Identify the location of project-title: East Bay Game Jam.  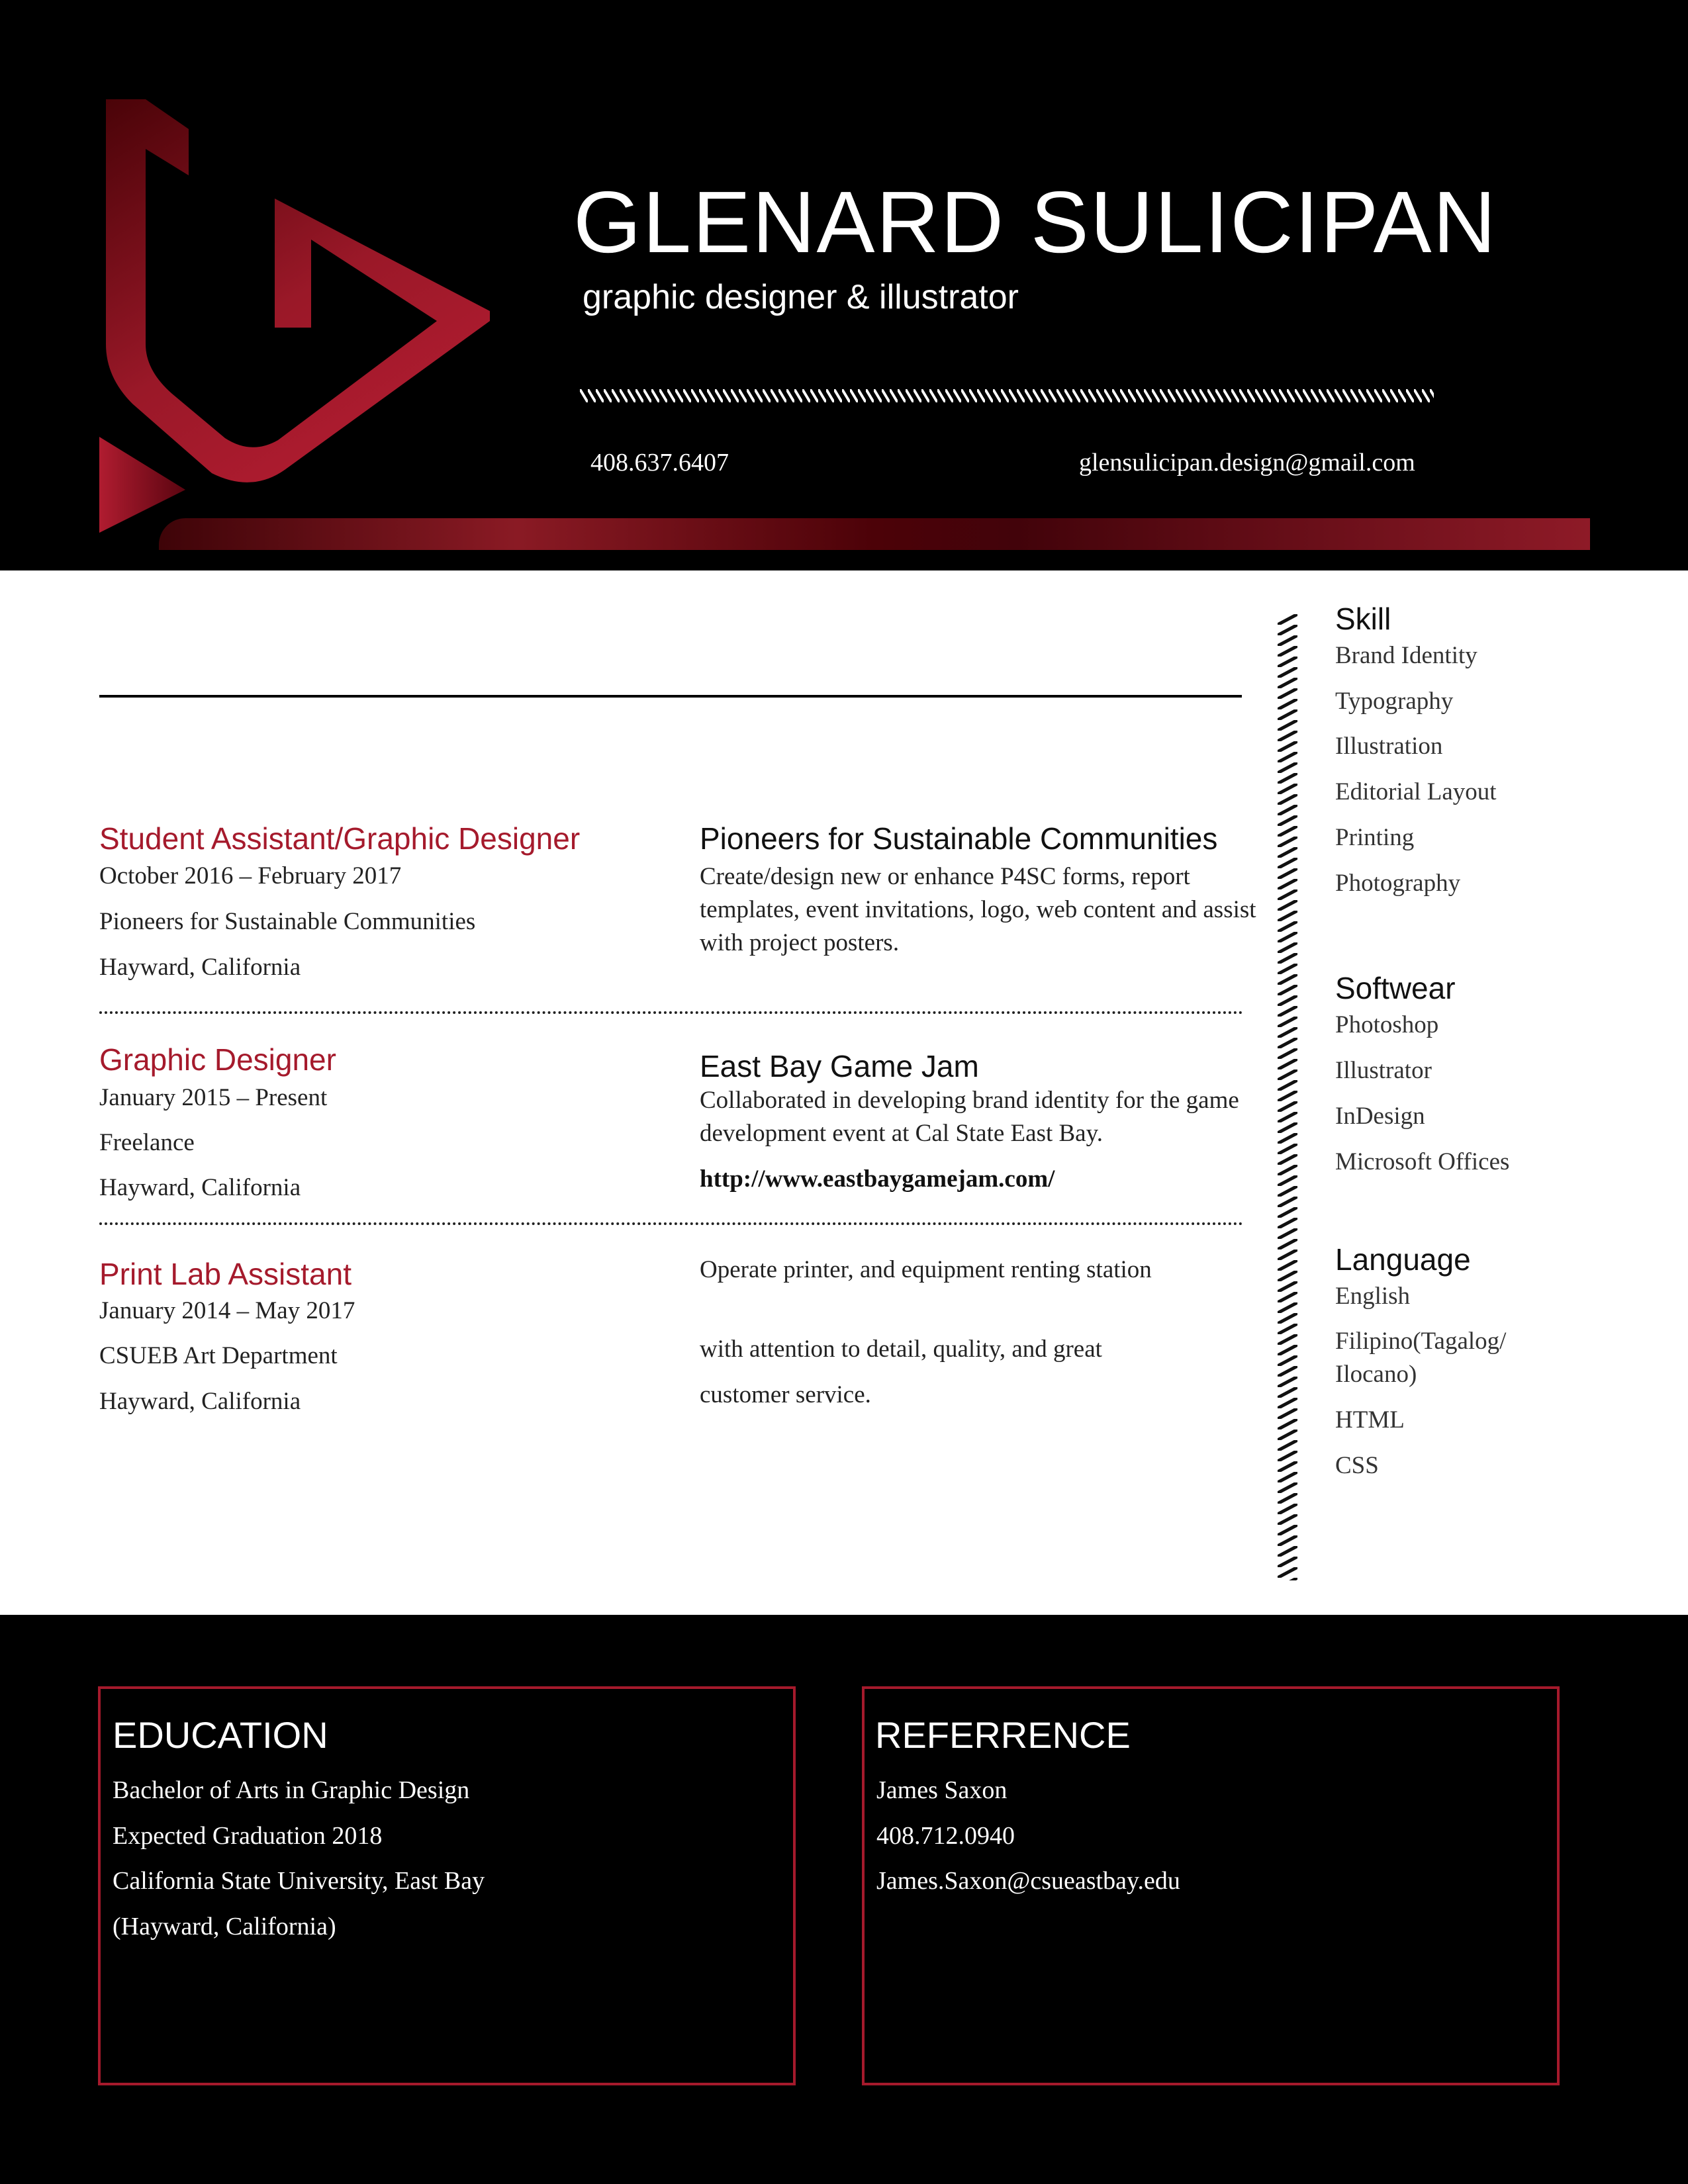
(839, 1066).